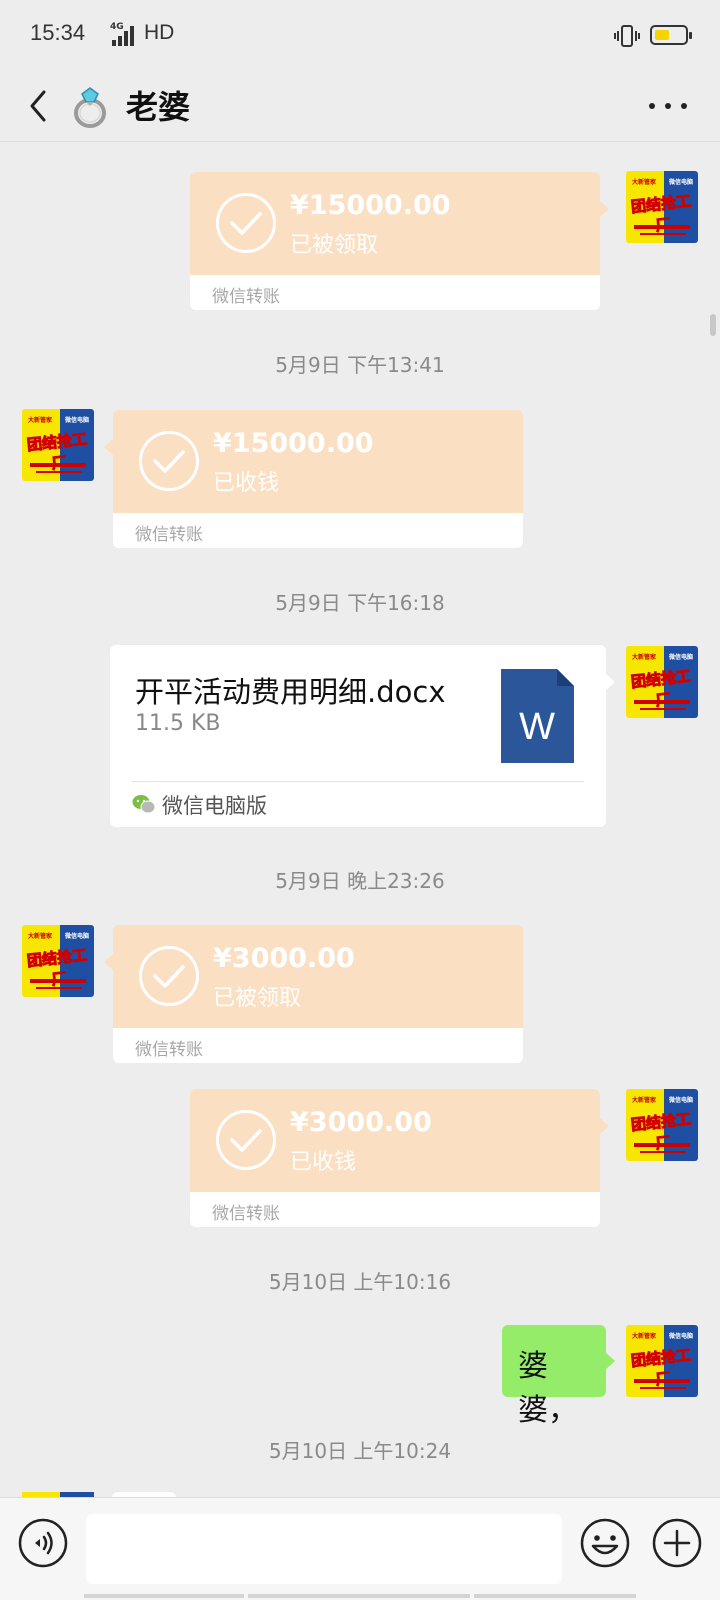  I want to click on input-bar, so click(360, 1548).